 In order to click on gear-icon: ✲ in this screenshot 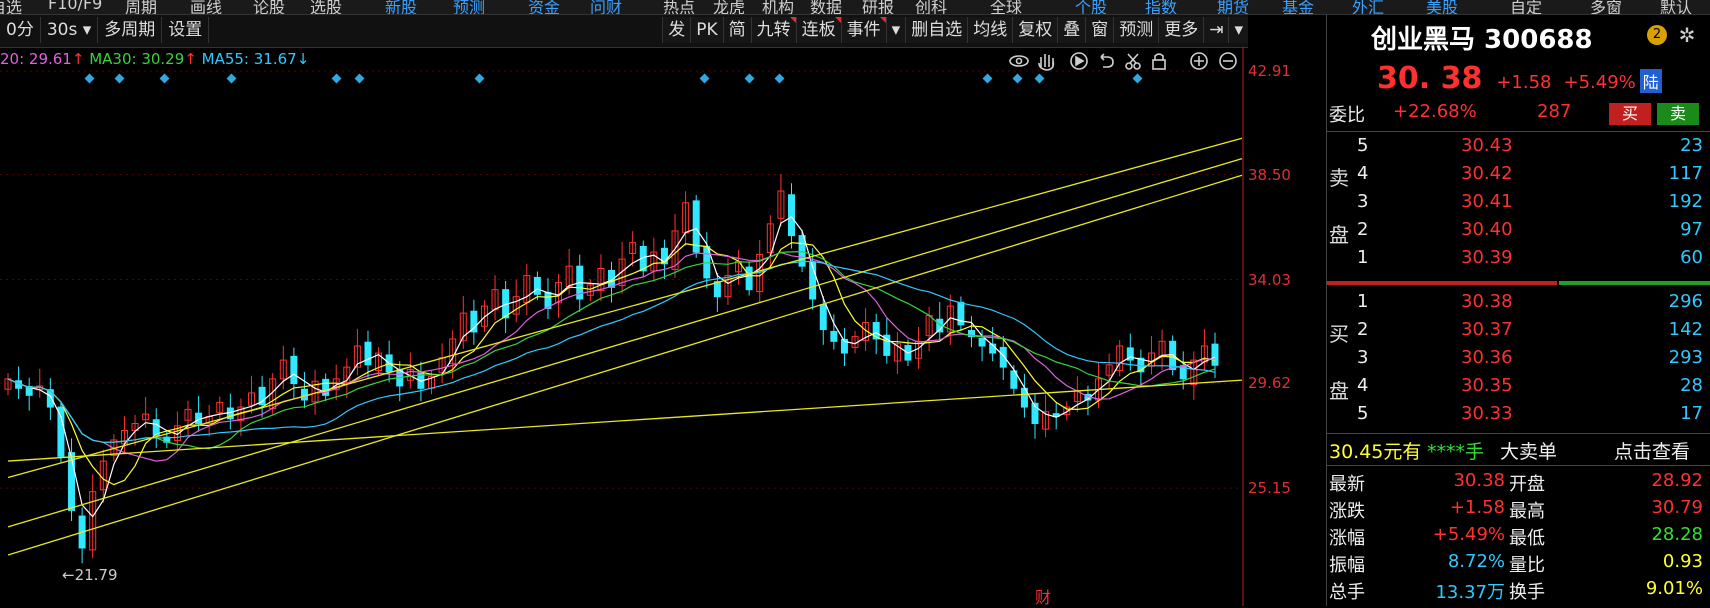, I will do `click(1687, 35)`.